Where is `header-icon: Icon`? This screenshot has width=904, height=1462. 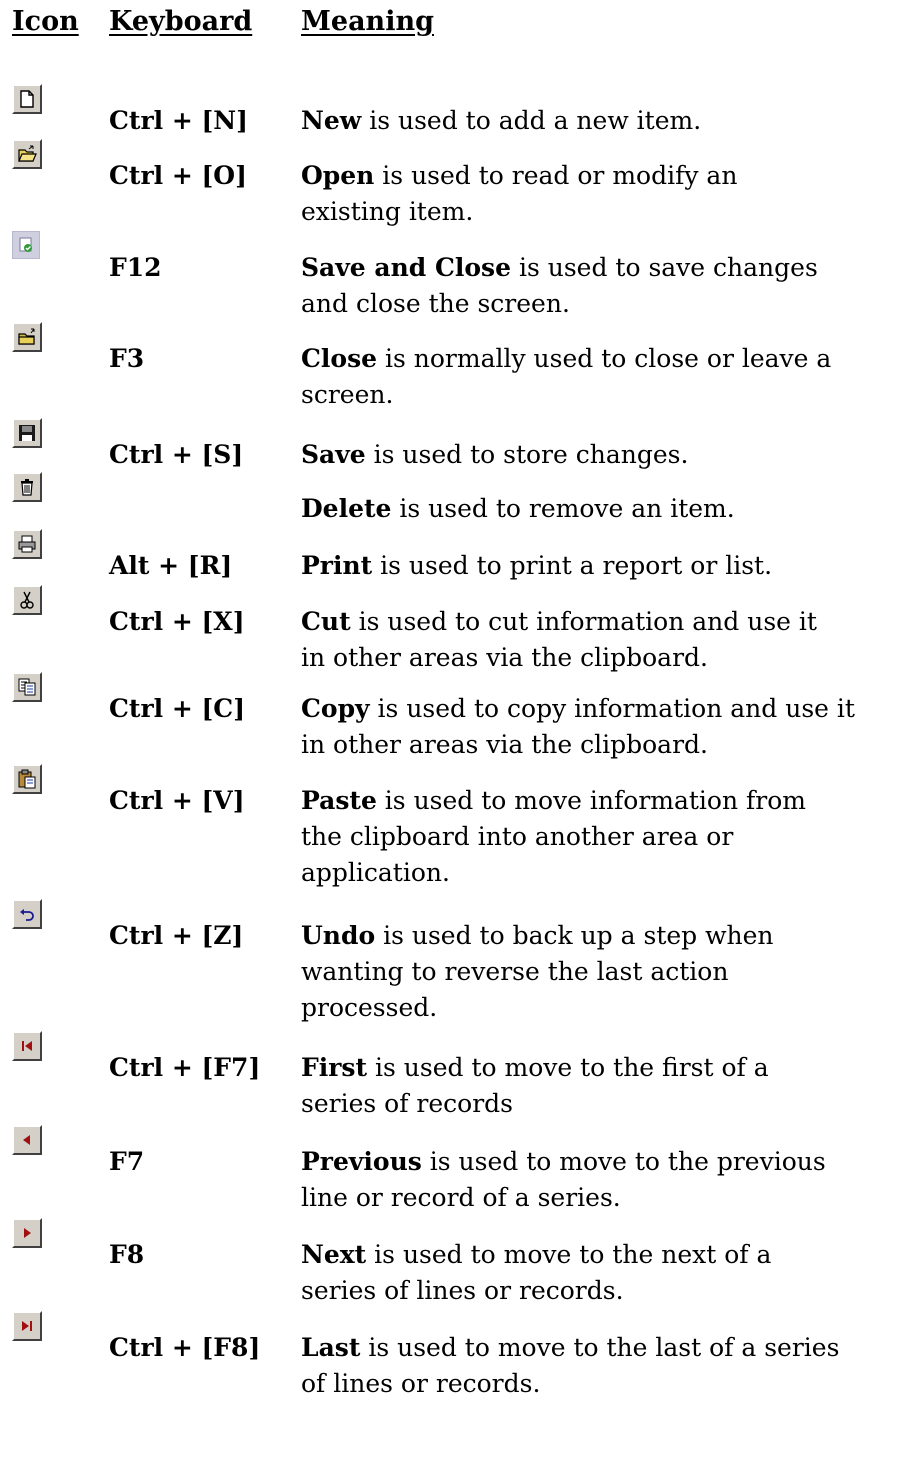 header-icon: Icon is located at coordinates (45, 21).